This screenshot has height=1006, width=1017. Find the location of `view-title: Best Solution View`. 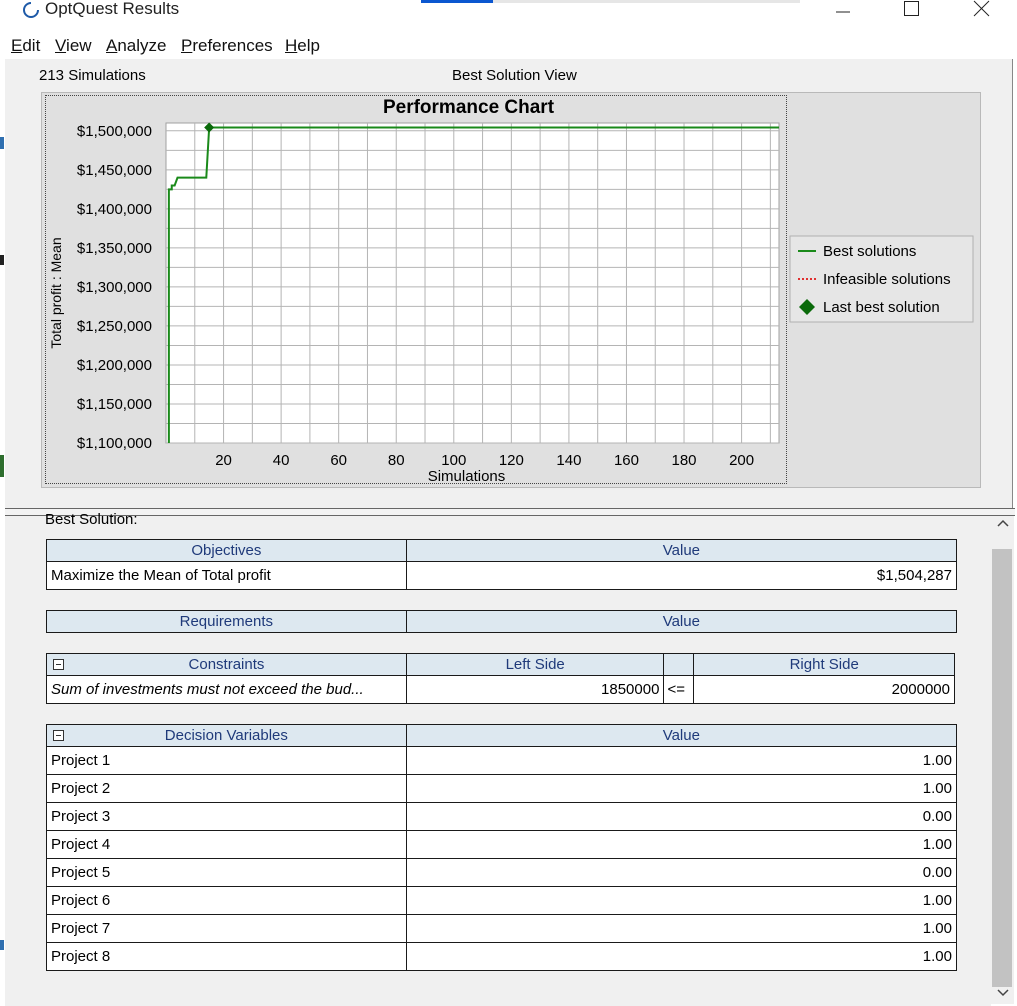

view-title: Best Solution View is located at coordinates (514, 75).